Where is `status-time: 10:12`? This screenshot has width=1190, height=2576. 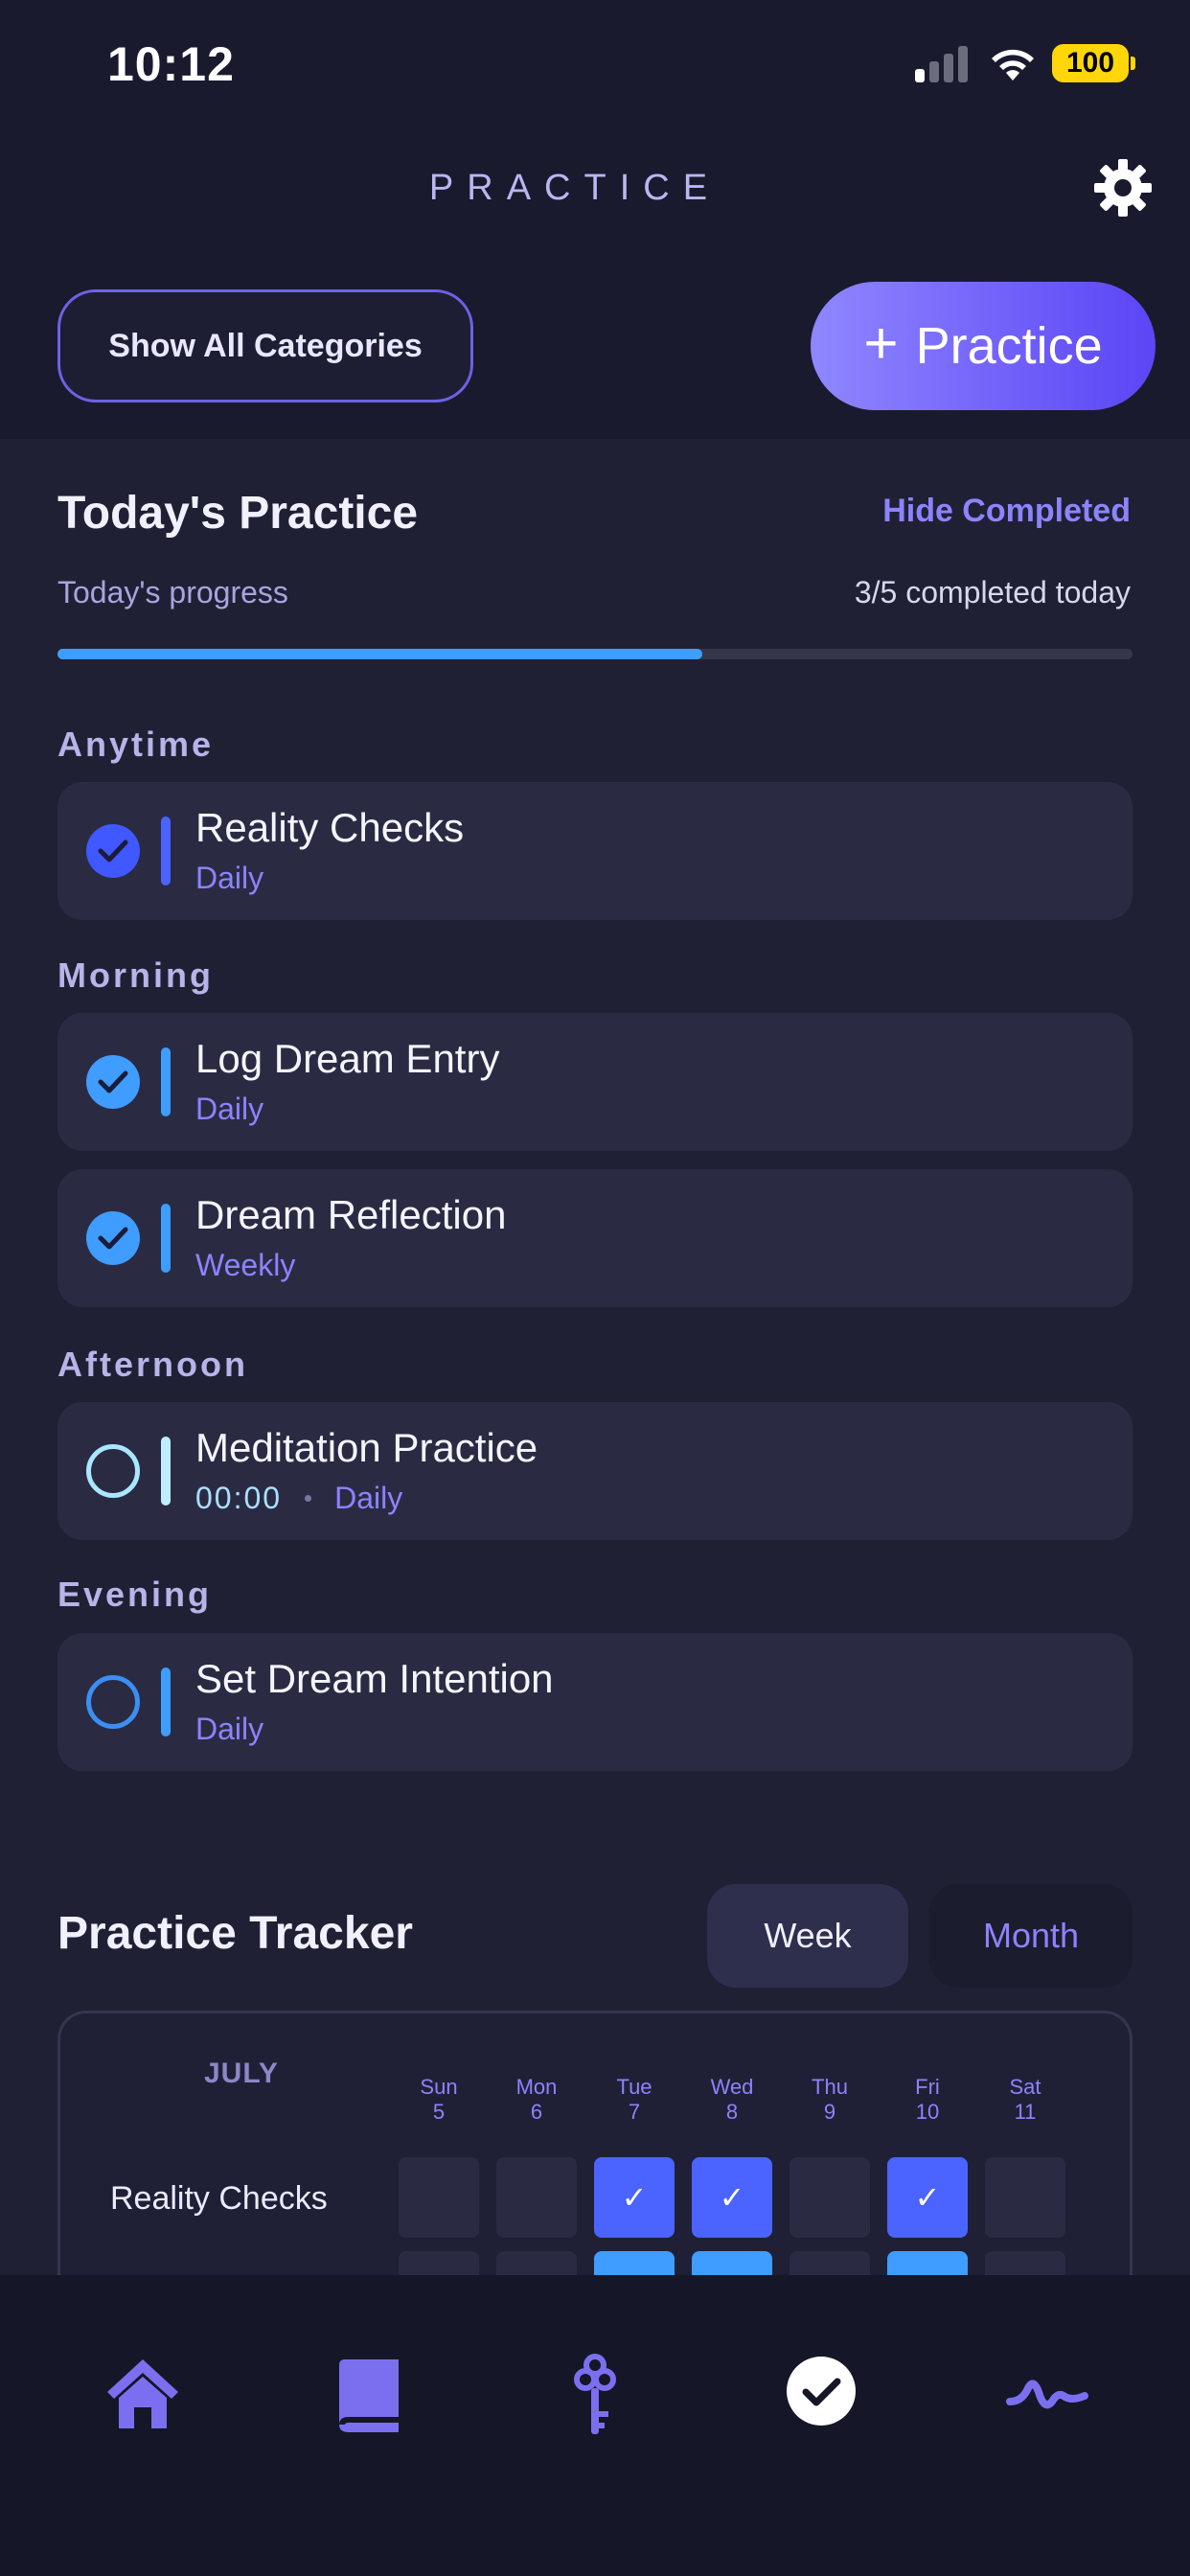 status-time: 10:12 is located at coordinates (171, 64).